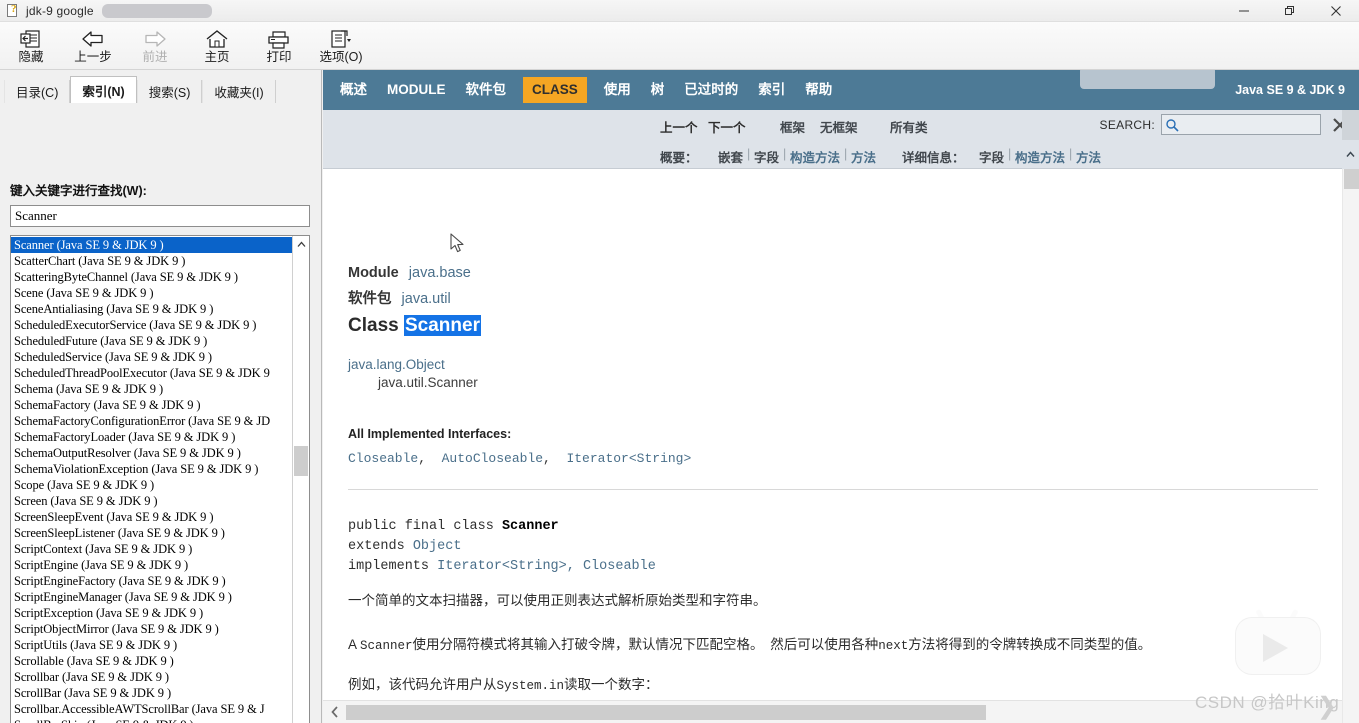  Describe the element at coordinates (530, 526) in the screenshot. I see `signature-class-name: Scanner` at that location.